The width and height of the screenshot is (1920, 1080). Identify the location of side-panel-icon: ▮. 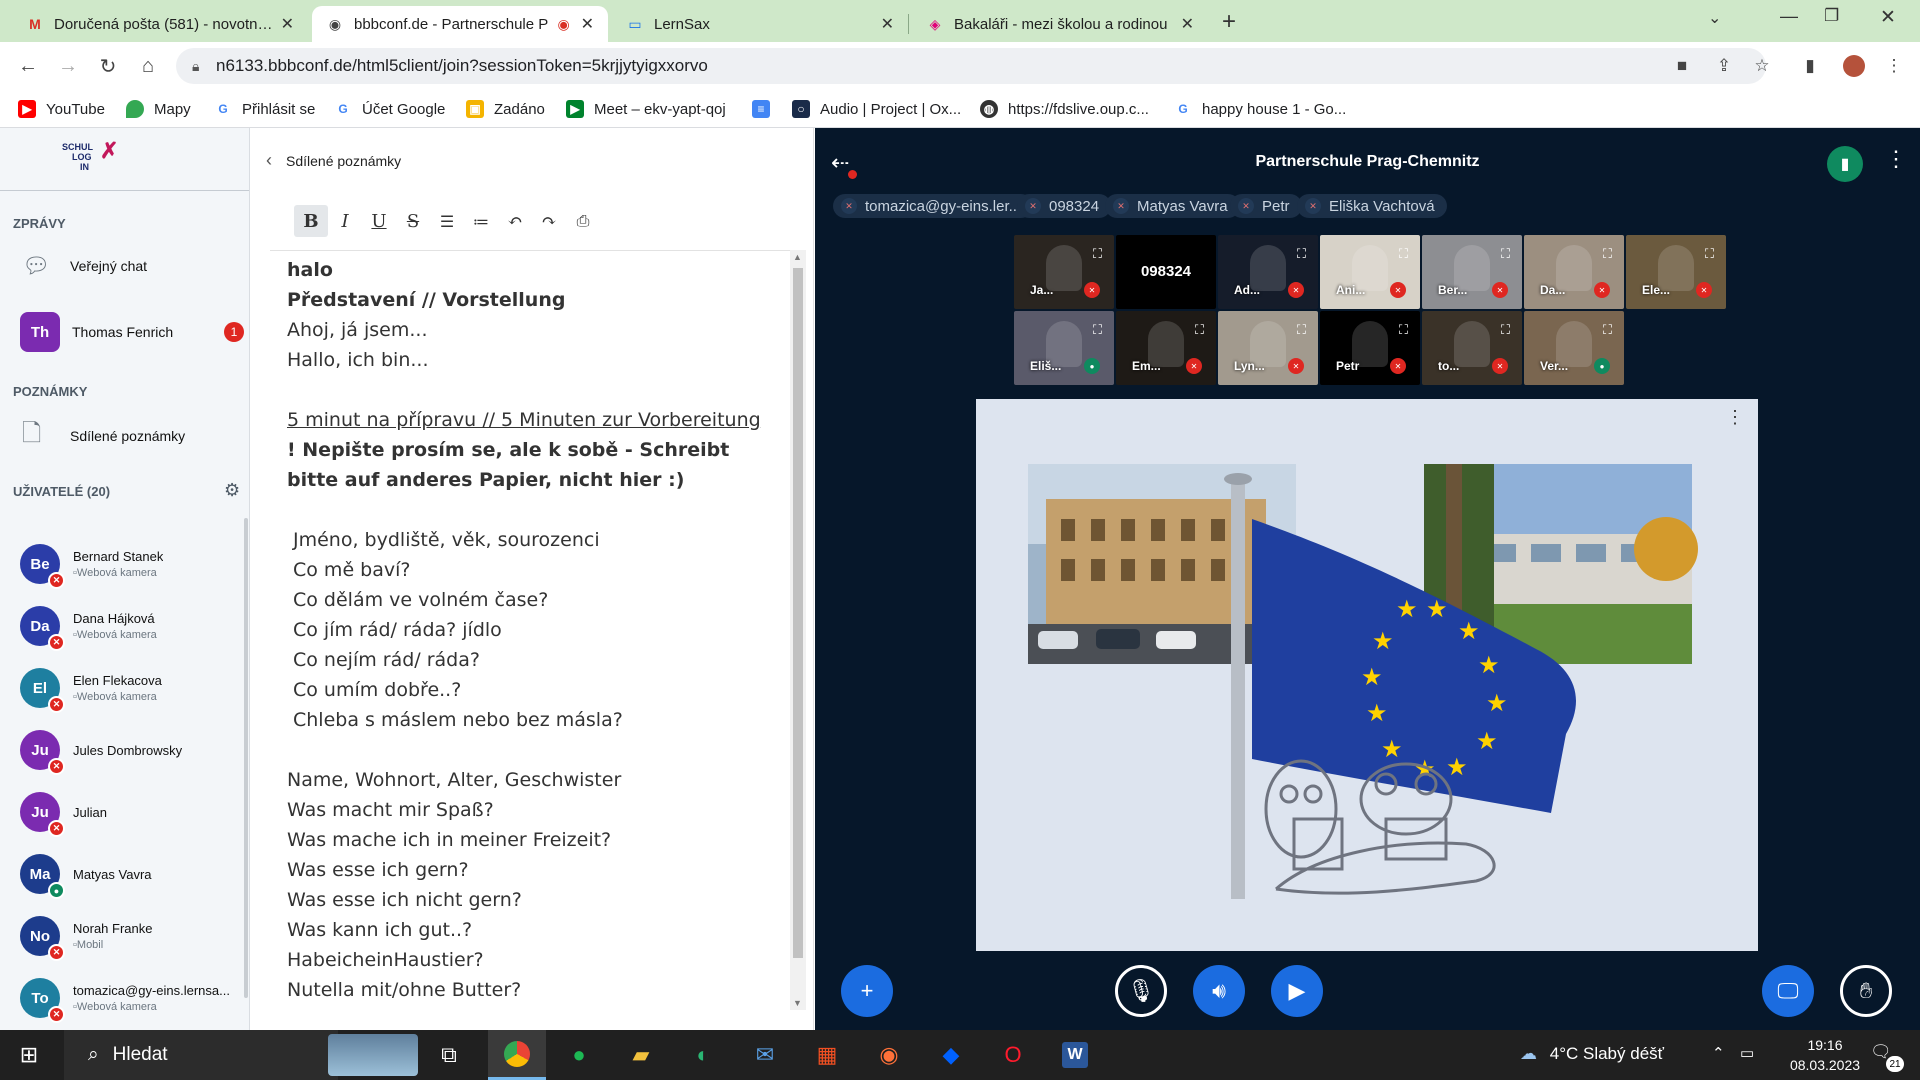
(1810, 66).